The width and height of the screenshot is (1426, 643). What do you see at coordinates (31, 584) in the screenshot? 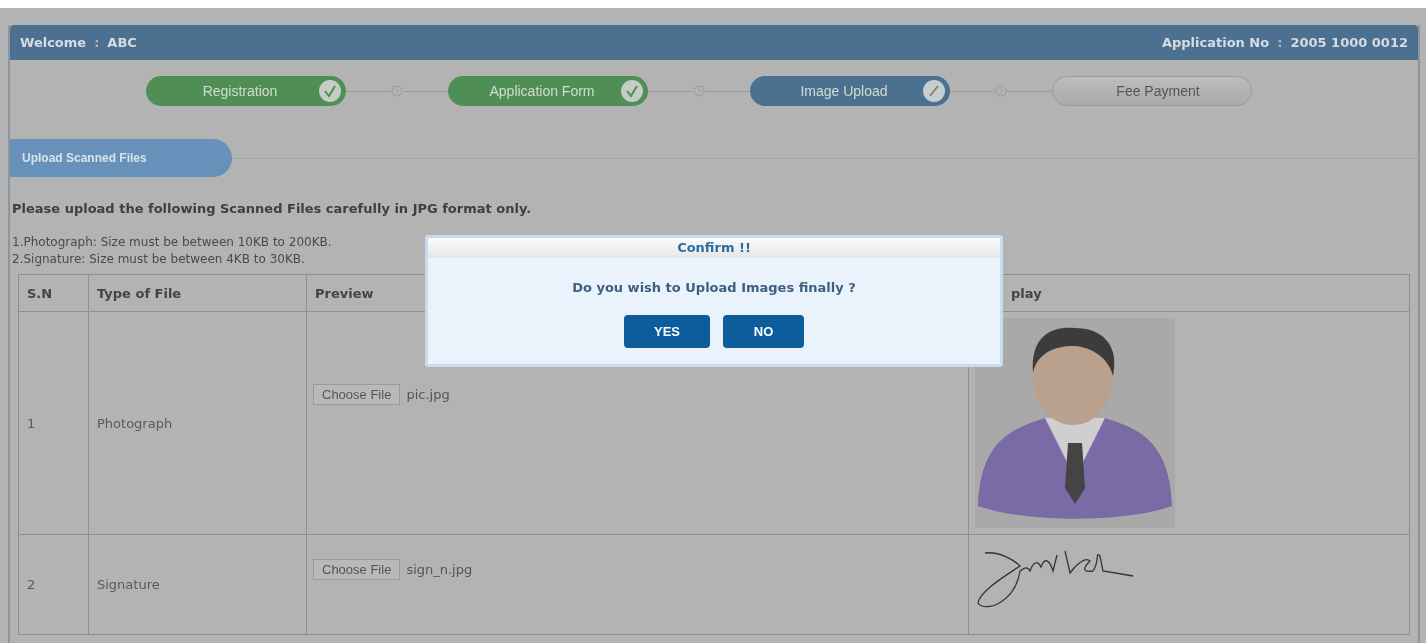
I see `table-cell: 2` at bounding box center [31, 584].